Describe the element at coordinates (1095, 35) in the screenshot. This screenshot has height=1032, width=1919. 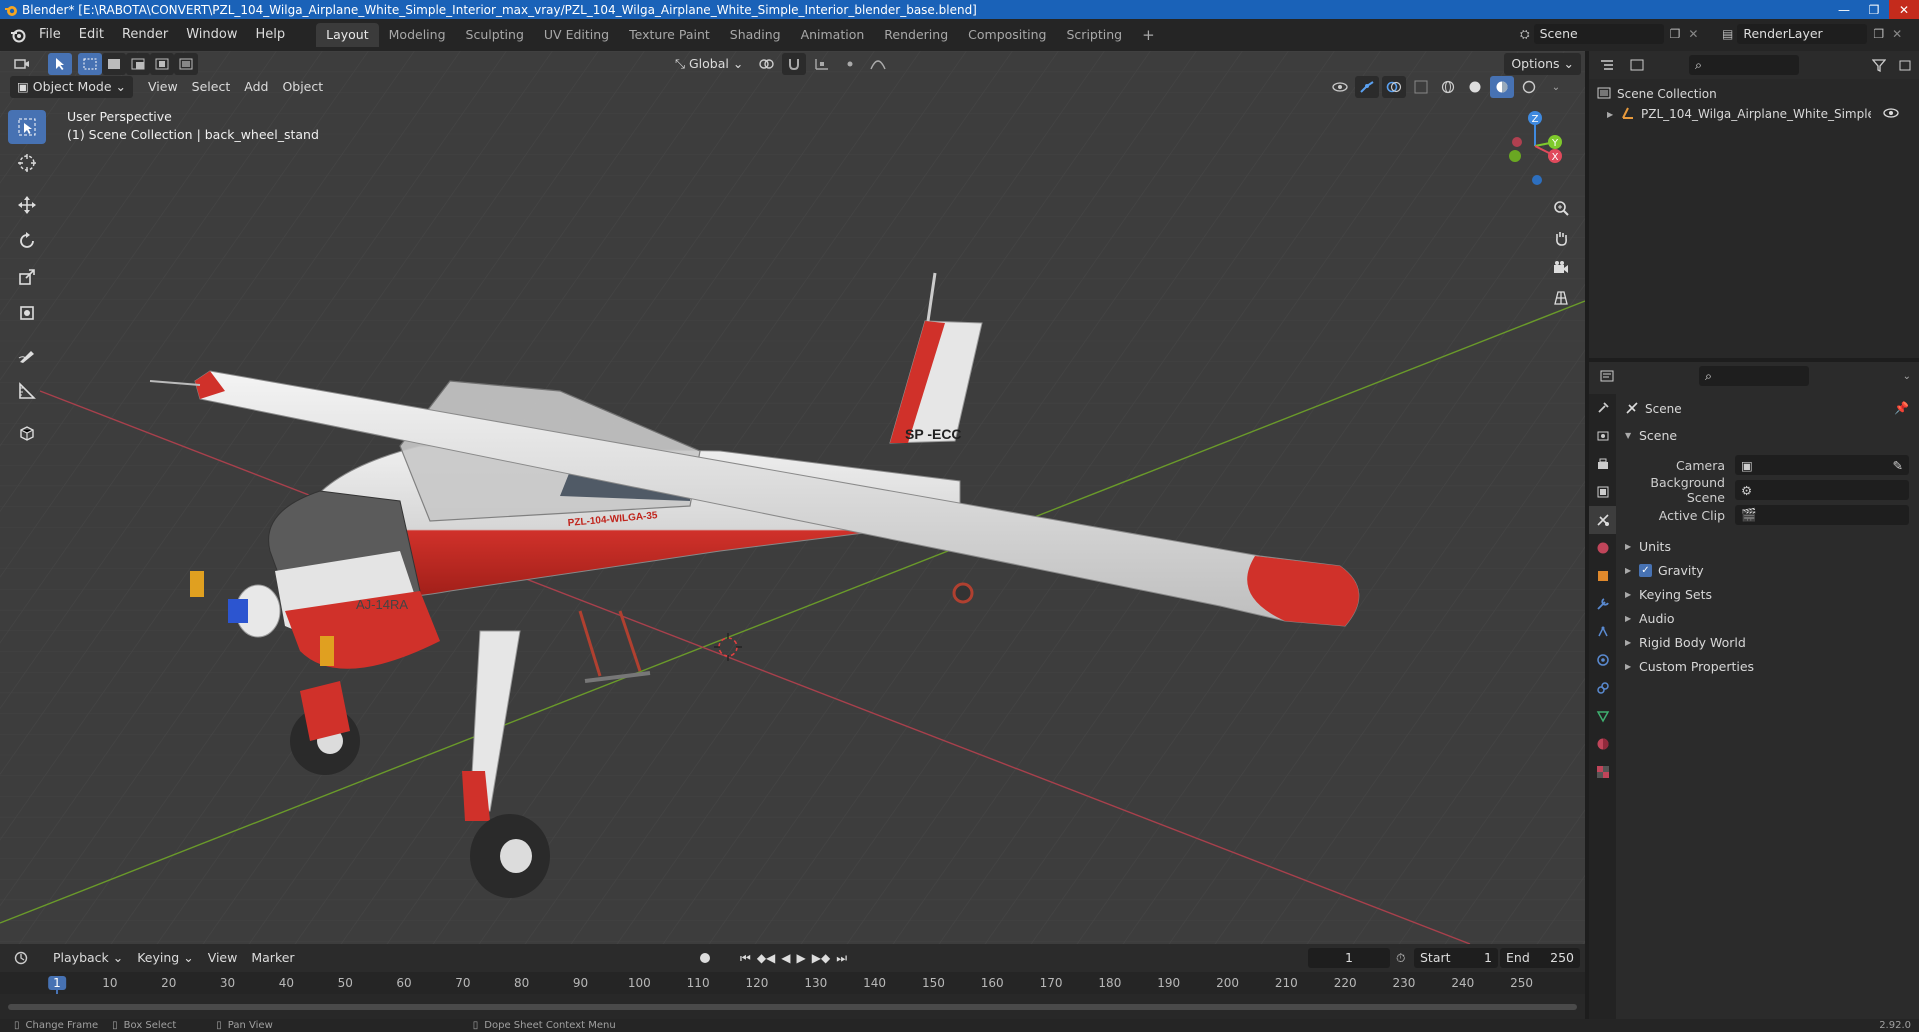
I see `tab-scripting: Scripting` at that location.